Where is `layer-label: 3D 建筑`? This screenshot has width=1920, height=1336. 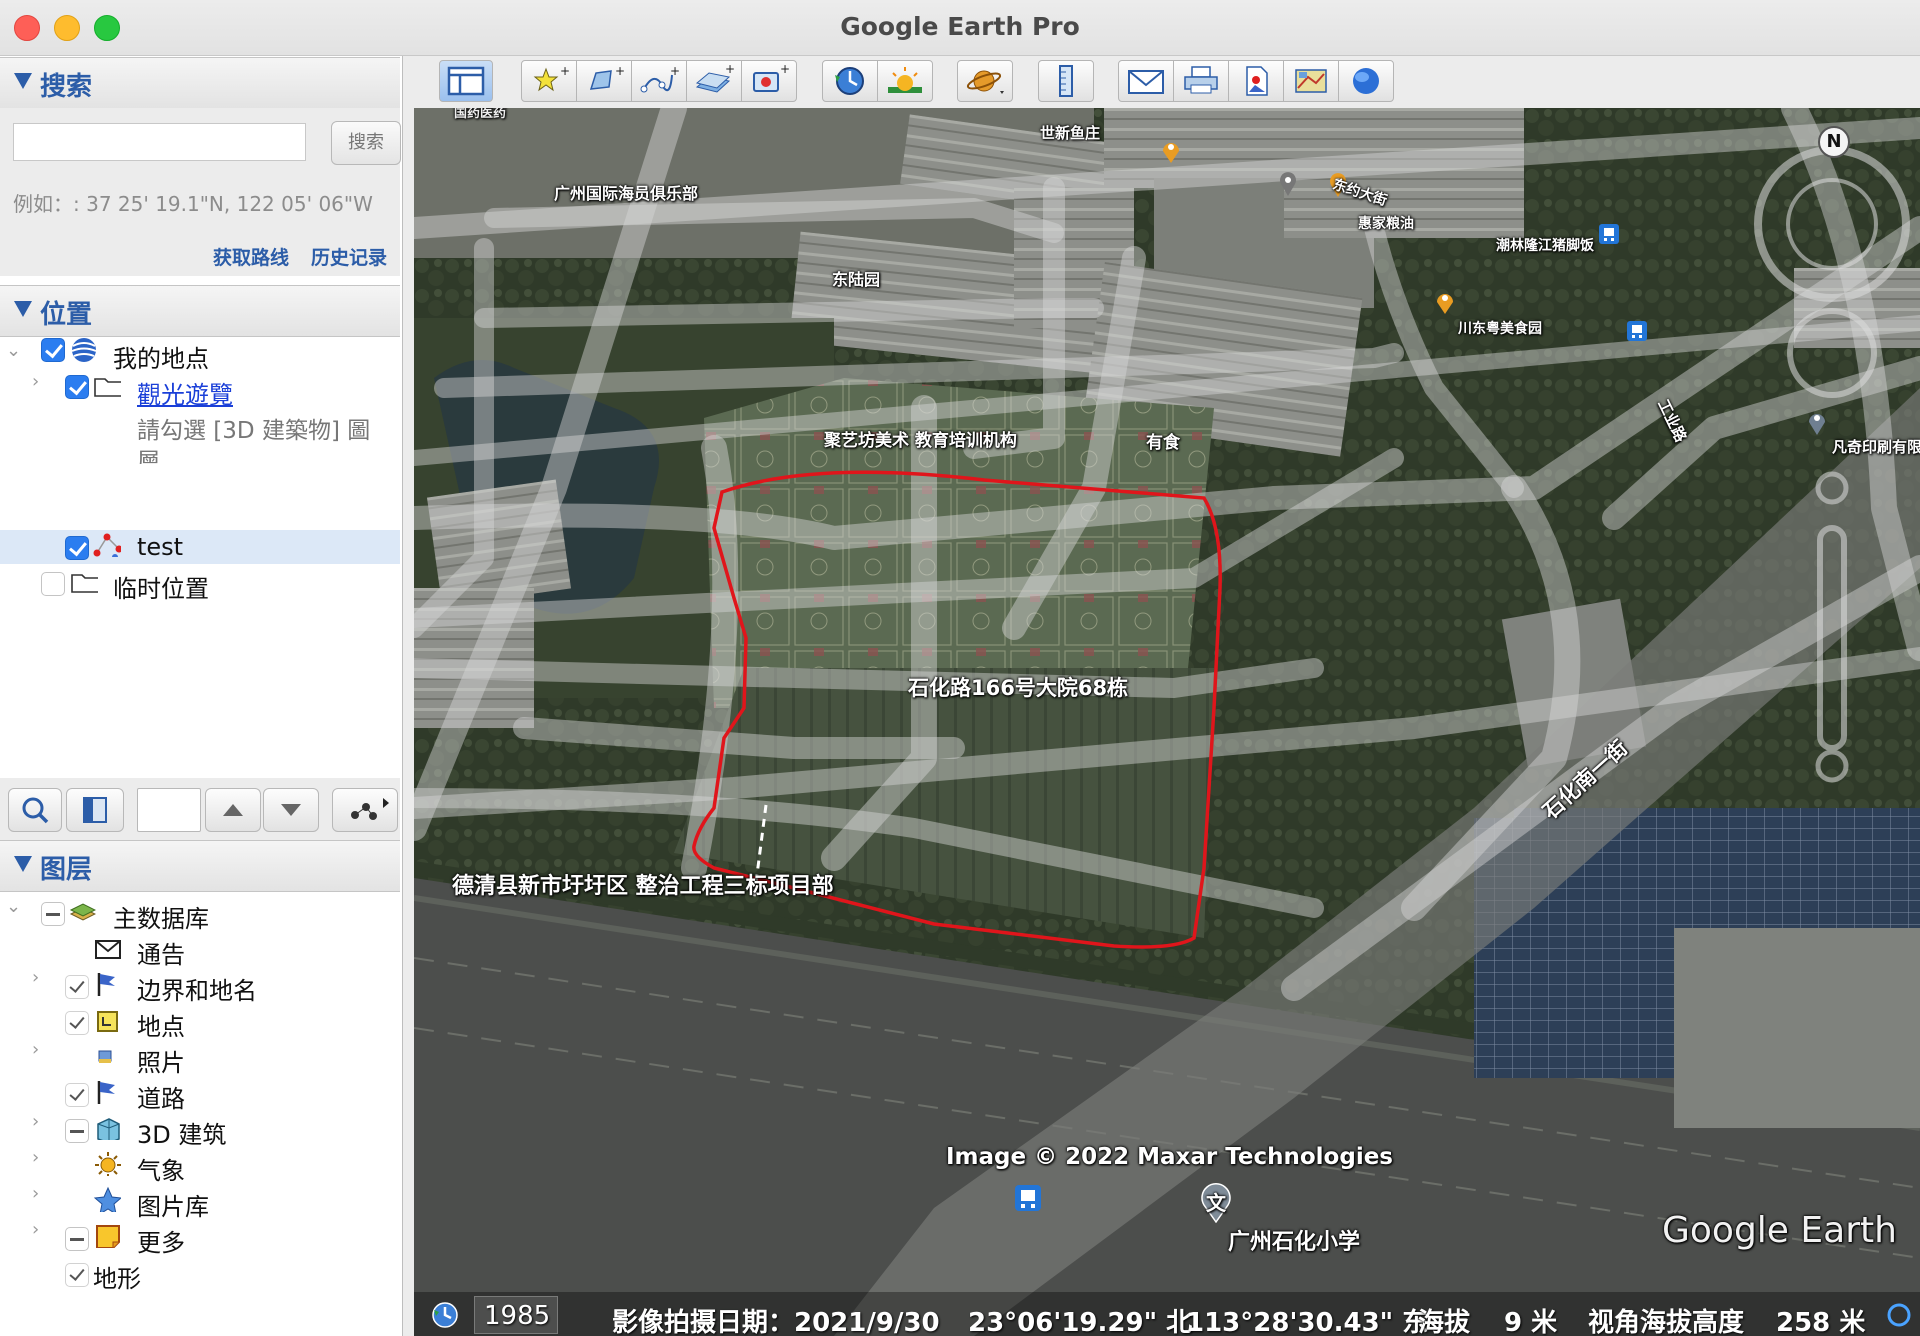 layer-label: 3D 建筑 is located at coordinates (181, 1132).